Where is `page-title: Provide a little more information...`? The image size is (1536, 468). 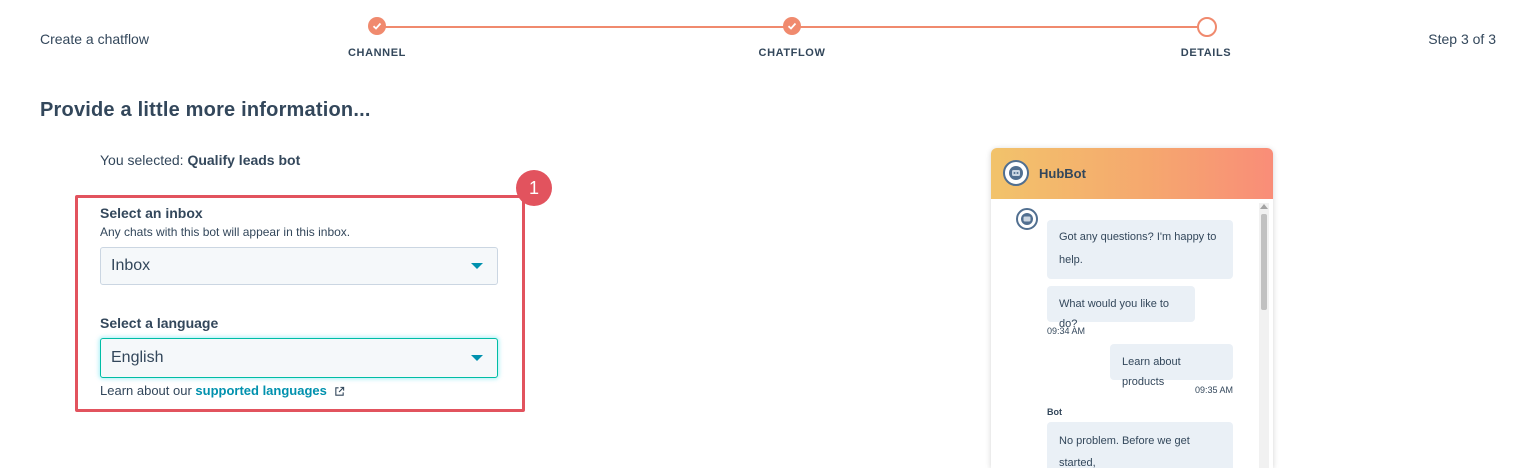
page-title: Provide a little more information... is located at coordinates (205, 110).